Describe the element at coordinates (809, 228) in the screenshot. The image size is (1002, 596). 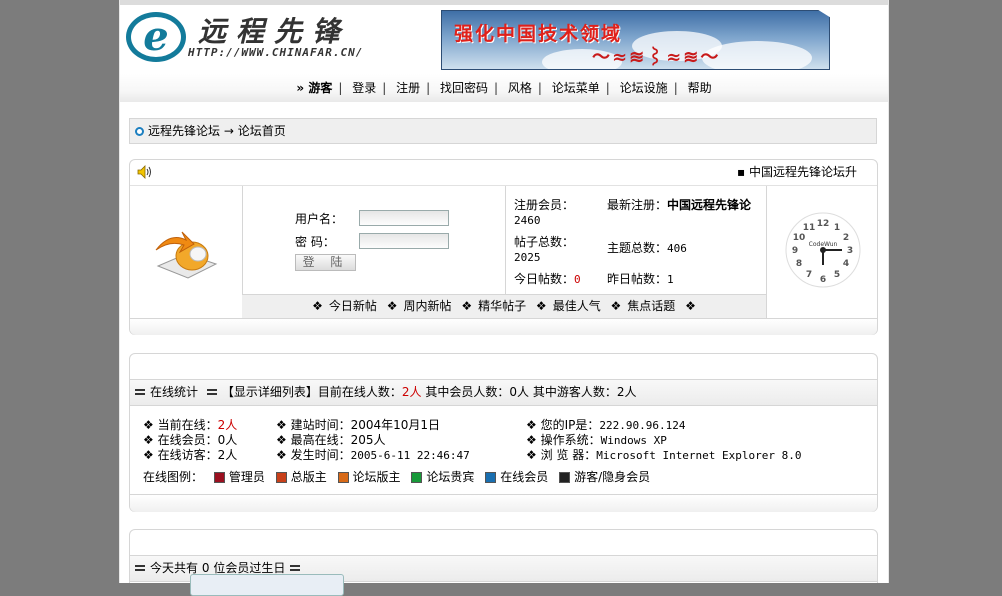
I see `svg-text: 11` at that location.